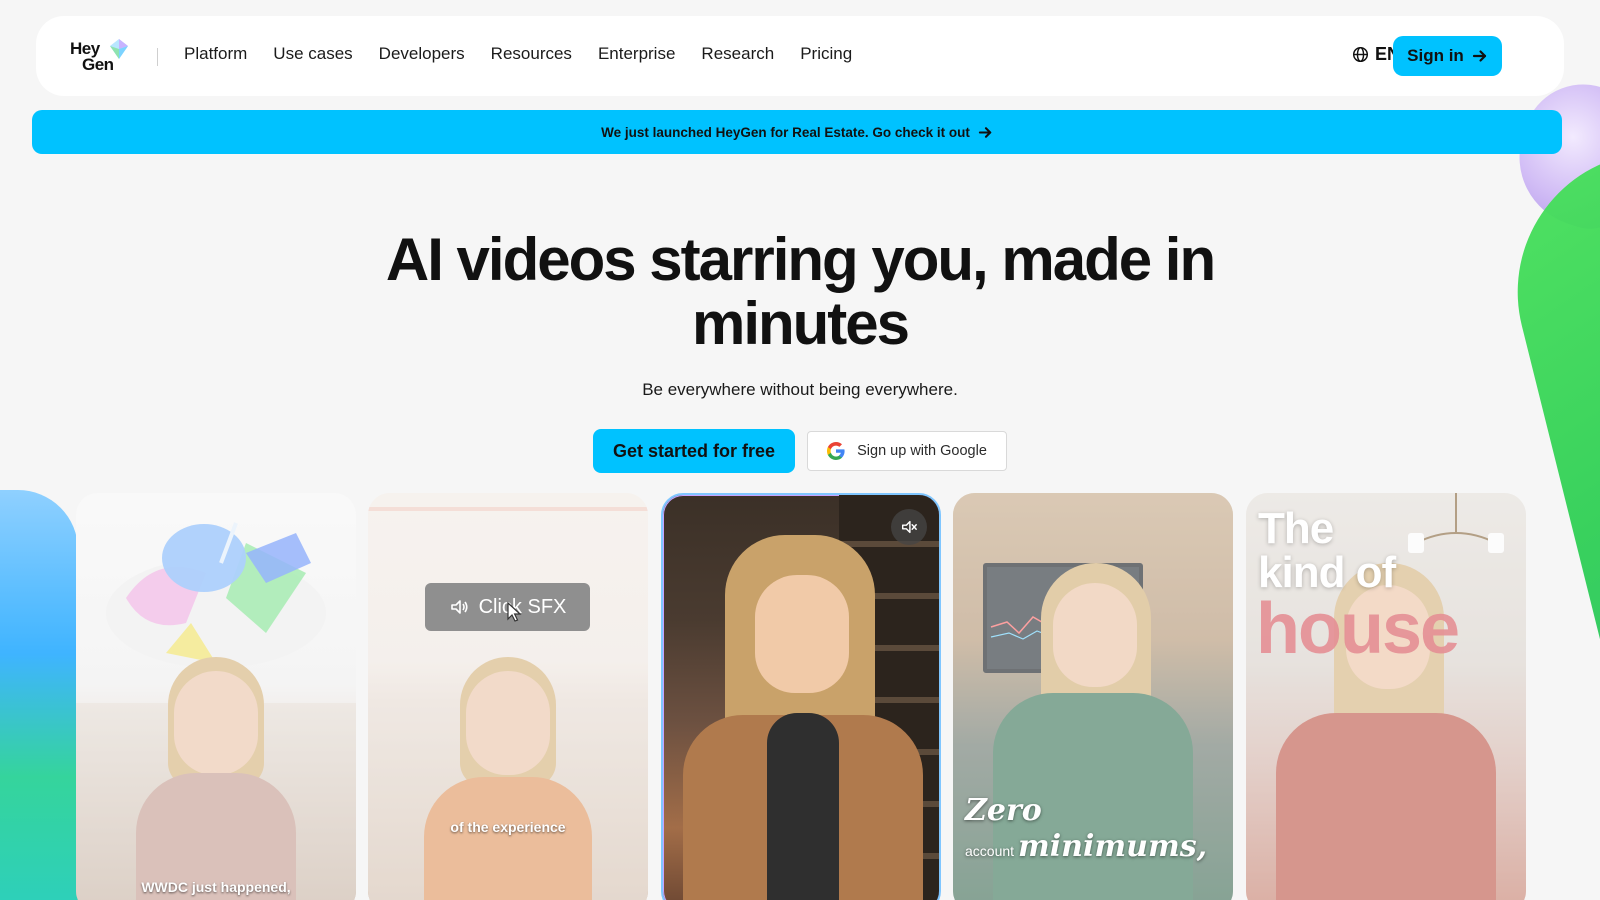 This screenshot has height=900, width=1600. I want to click on caption-word-minimums: minimums,, so click(1113, 846).